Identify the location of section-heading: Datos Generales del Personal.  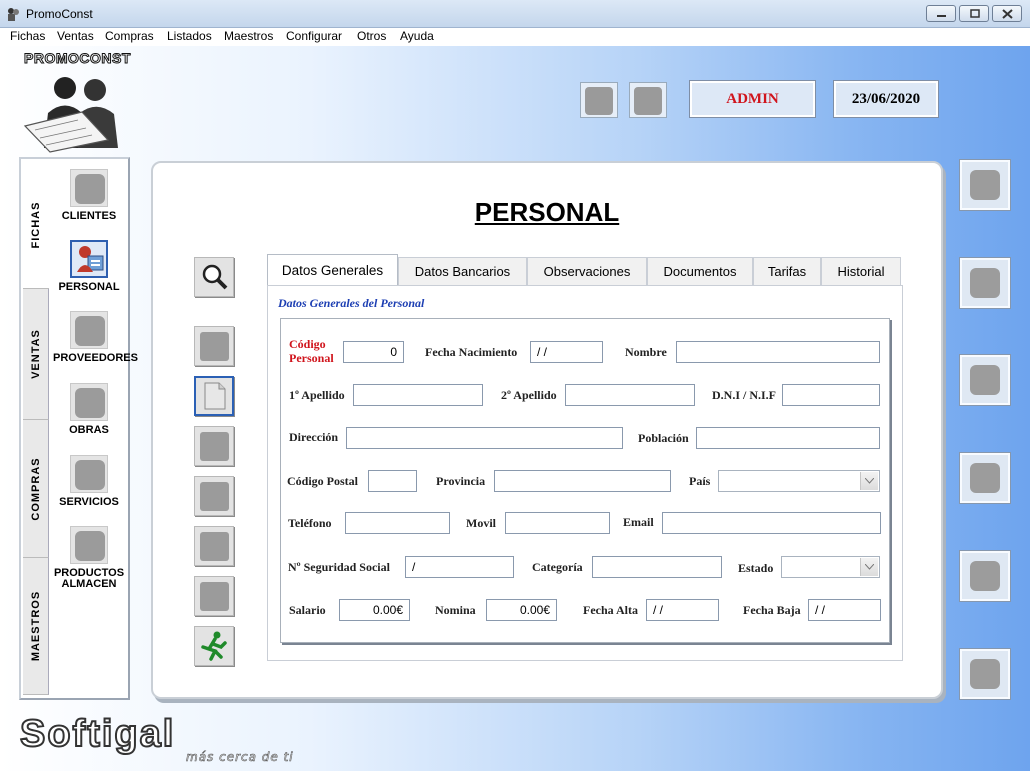
(351, 303).